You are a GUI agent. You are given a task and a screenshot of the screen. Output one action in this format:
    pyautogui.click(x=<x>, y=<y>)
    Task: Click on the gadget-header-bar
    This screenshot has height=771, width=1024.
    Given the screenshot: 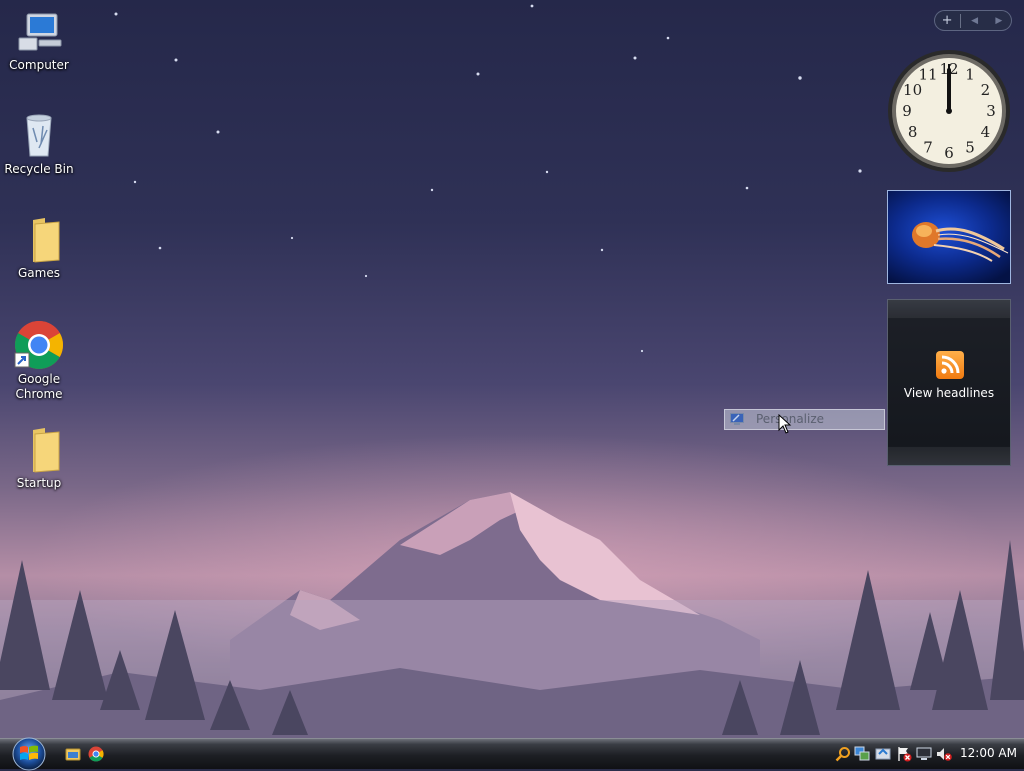 What is the action you would take?
    pyautogui.click(x=949, y=309)
    